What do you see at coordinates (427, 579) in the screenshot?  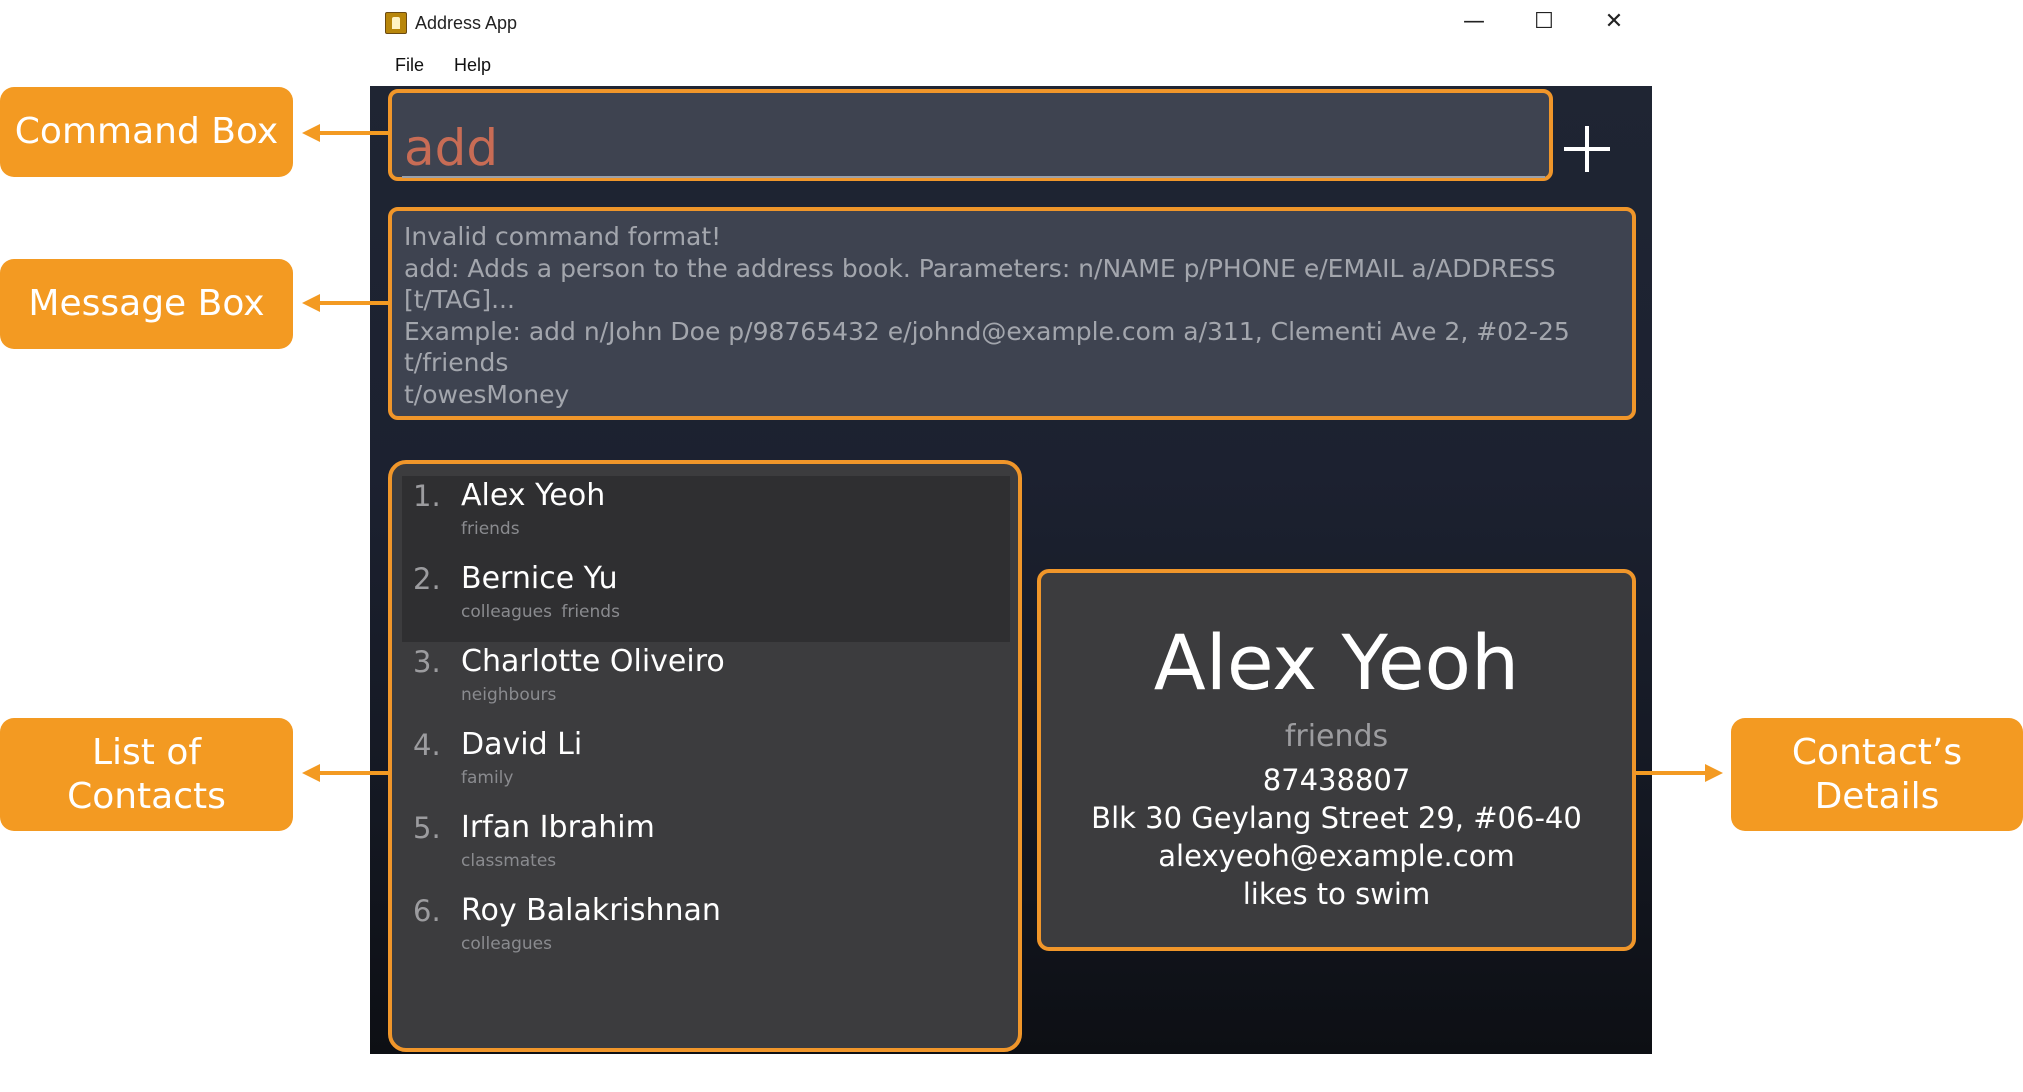 I see `contact-index: 2.` at bounding box center [427, 579].